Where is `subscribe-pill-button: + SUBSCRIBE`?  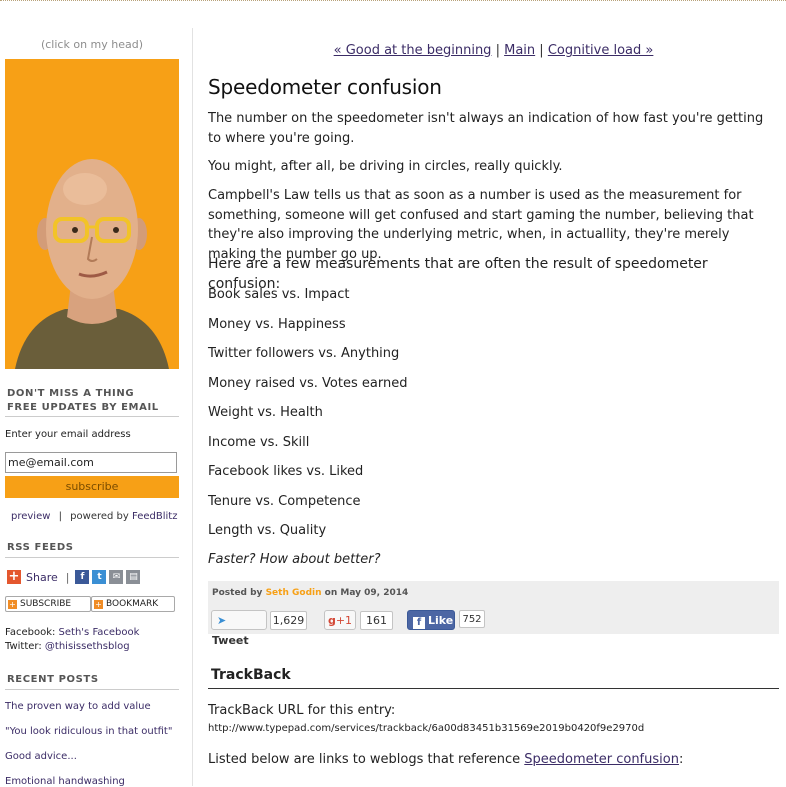 subscribe-pill-button: + SUBSCRIBE is located at coordinates (48, 604).